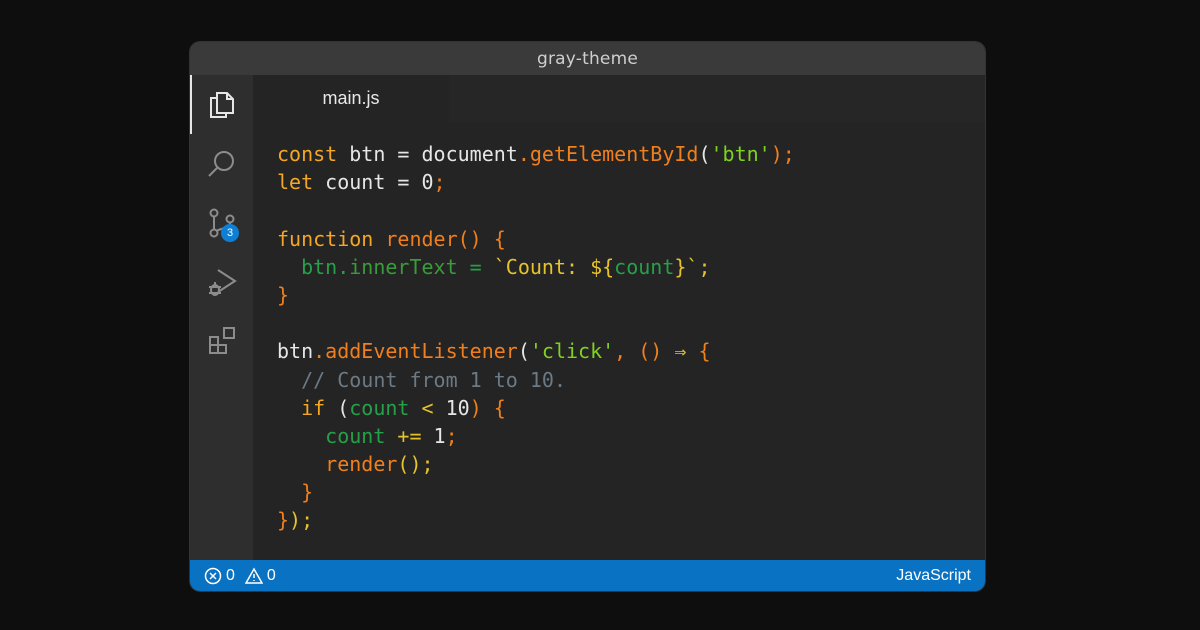 This screenshot has width=1200, height=630. Describe the element at coordinates (644, 351) in the screenshot. I see `code-token: , ()` at that location.